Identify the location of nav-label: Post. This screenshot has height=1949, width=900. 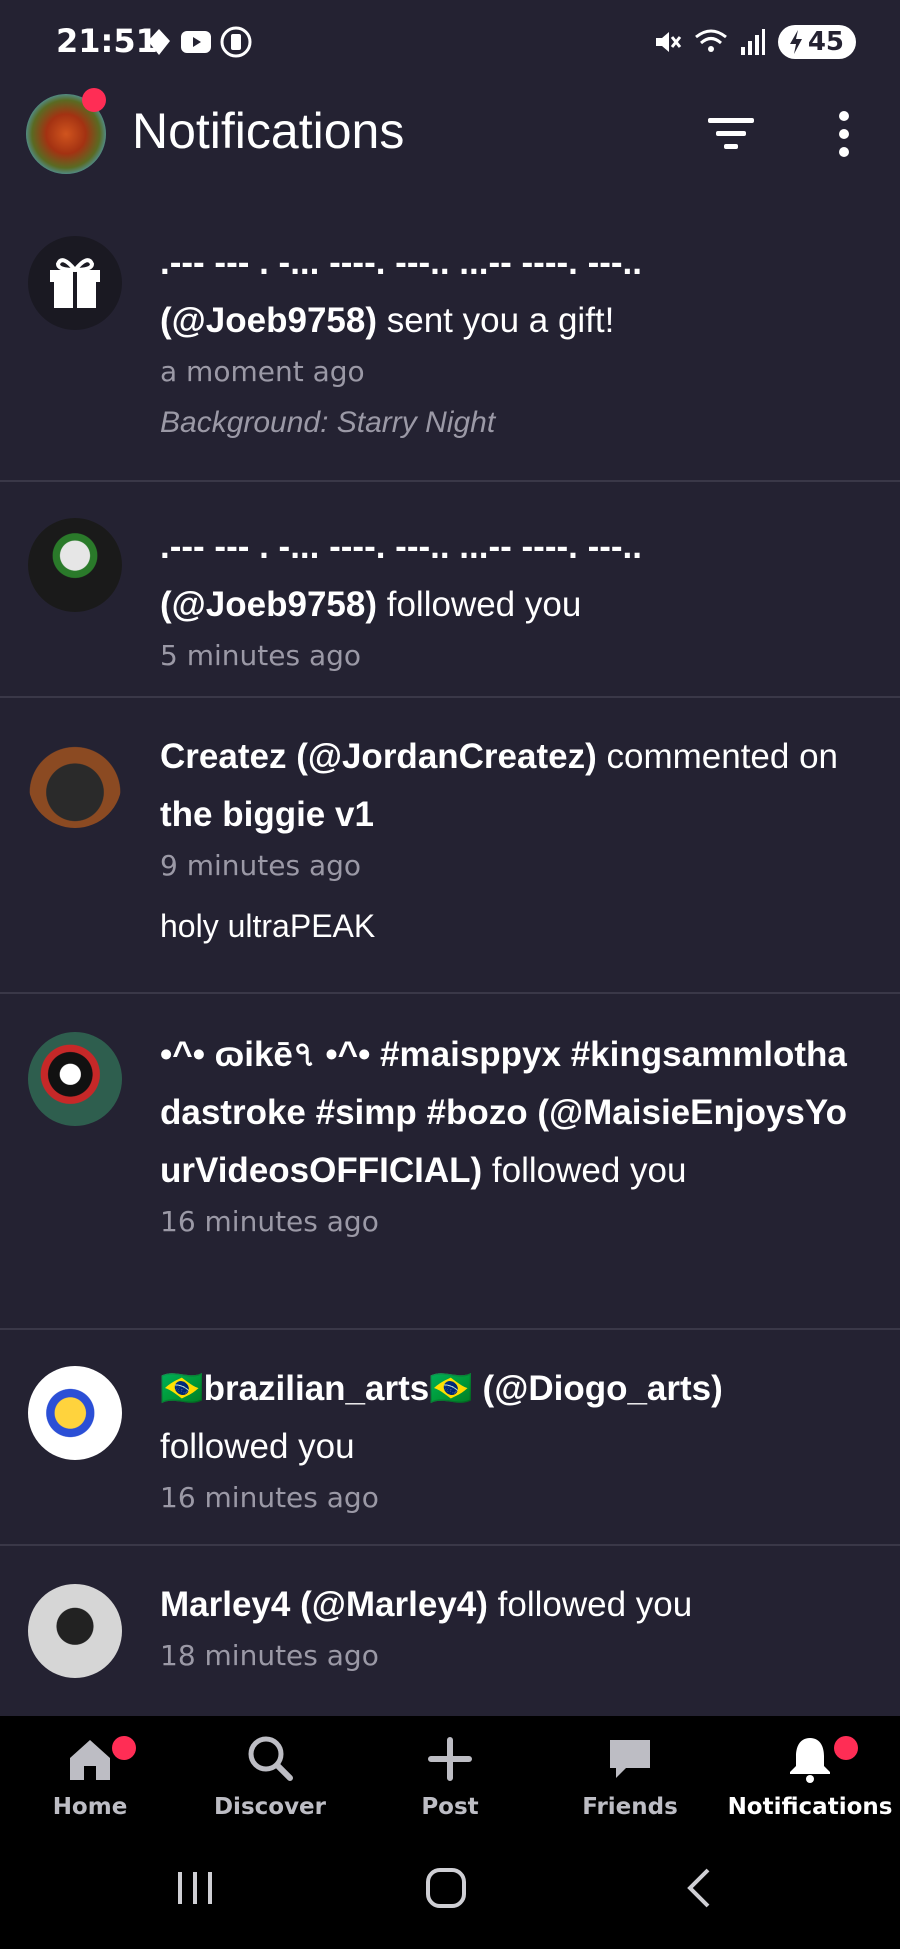
(450, 1807).